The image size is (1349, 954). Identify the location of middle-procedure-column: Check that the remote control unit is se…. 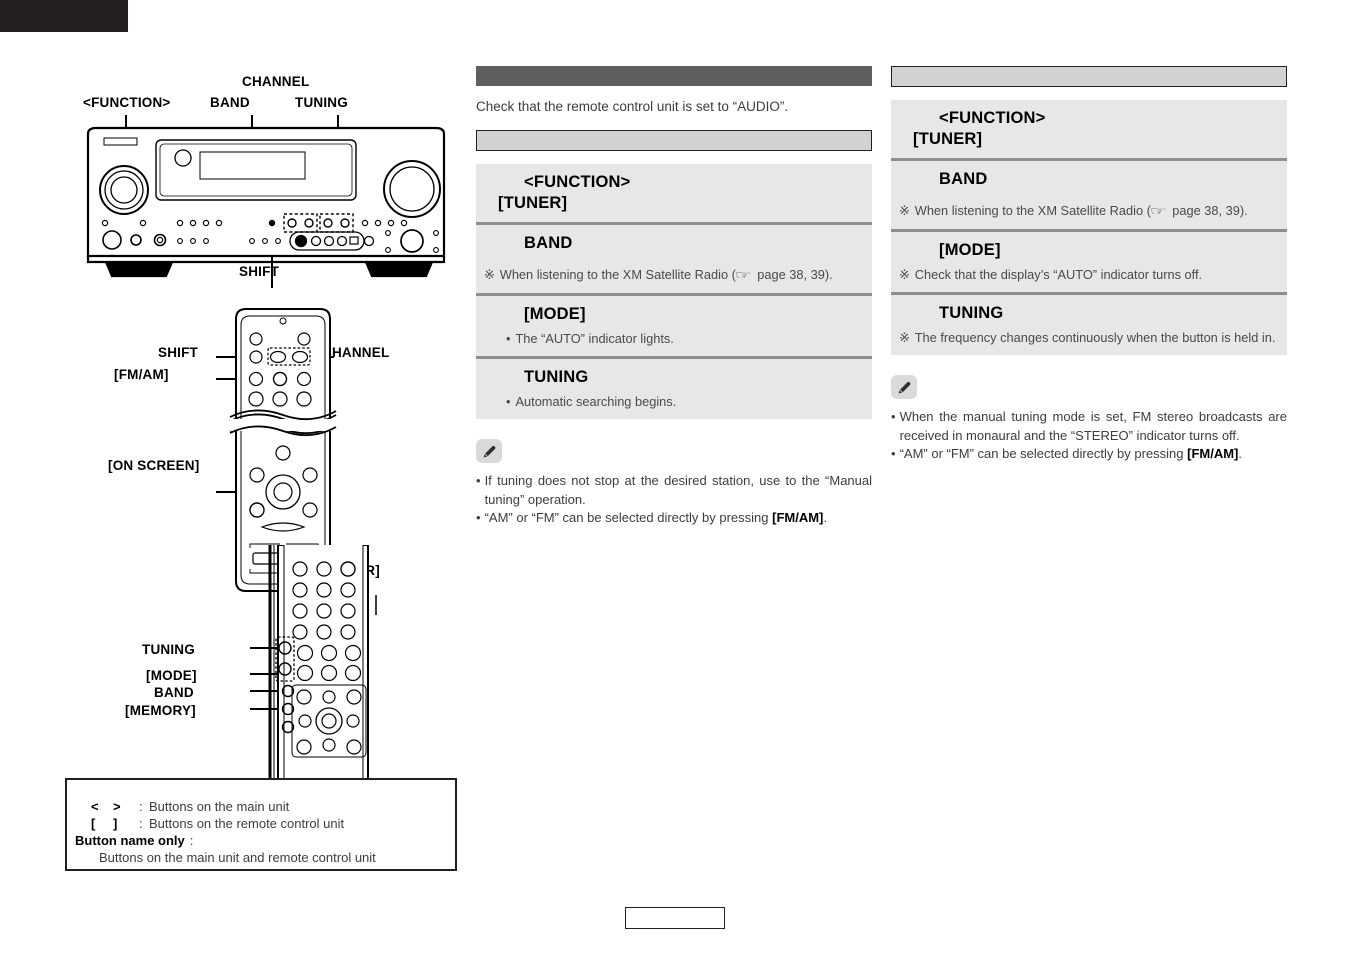
(674, 297).